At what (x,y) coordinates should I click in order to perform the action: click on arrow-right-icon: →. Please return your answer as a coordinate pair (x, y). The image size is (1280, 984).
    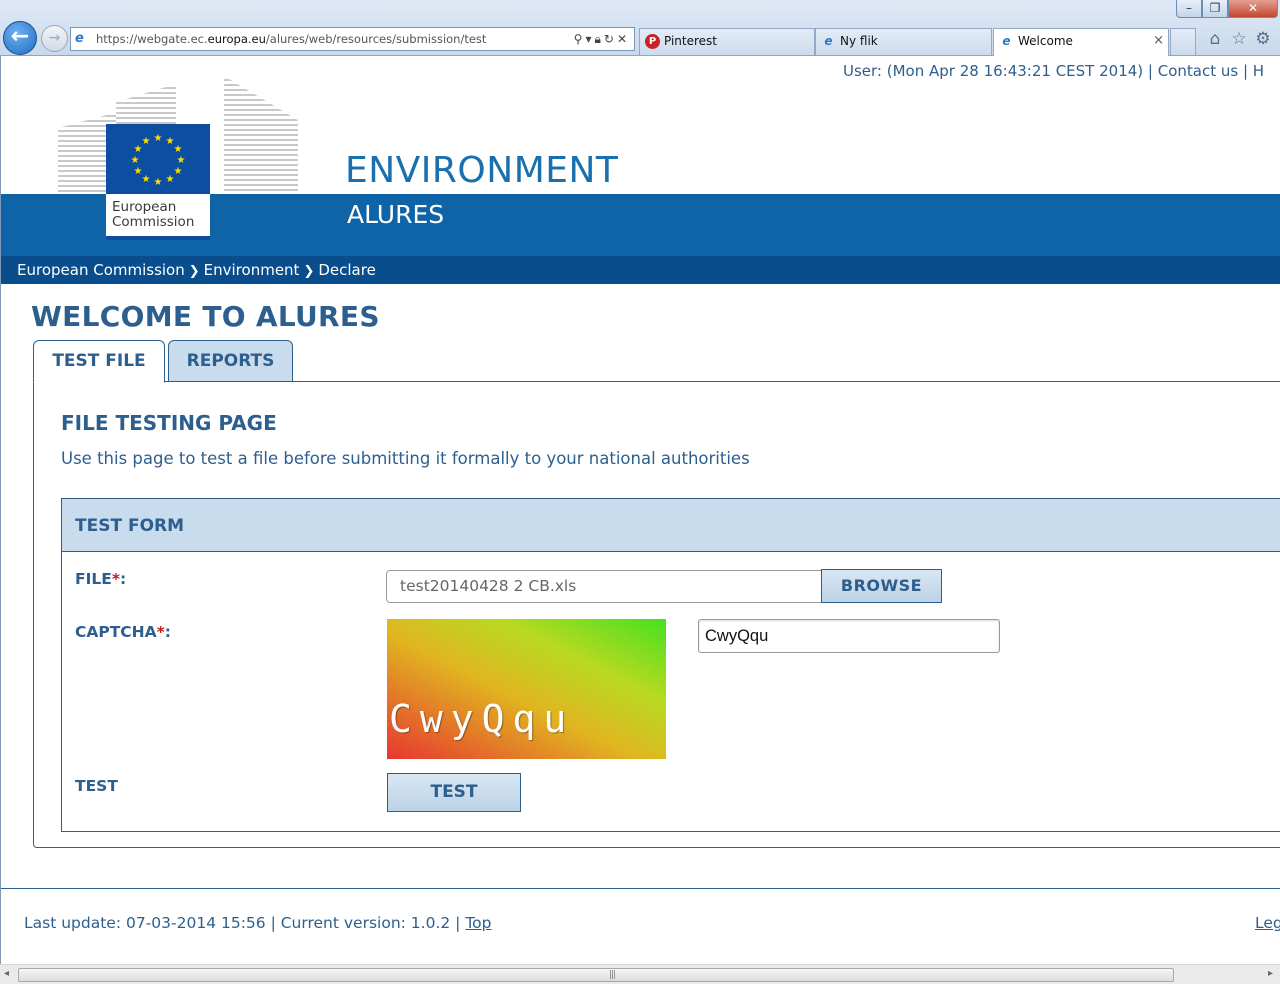
    Looking at the image, I should click on (54, 38).